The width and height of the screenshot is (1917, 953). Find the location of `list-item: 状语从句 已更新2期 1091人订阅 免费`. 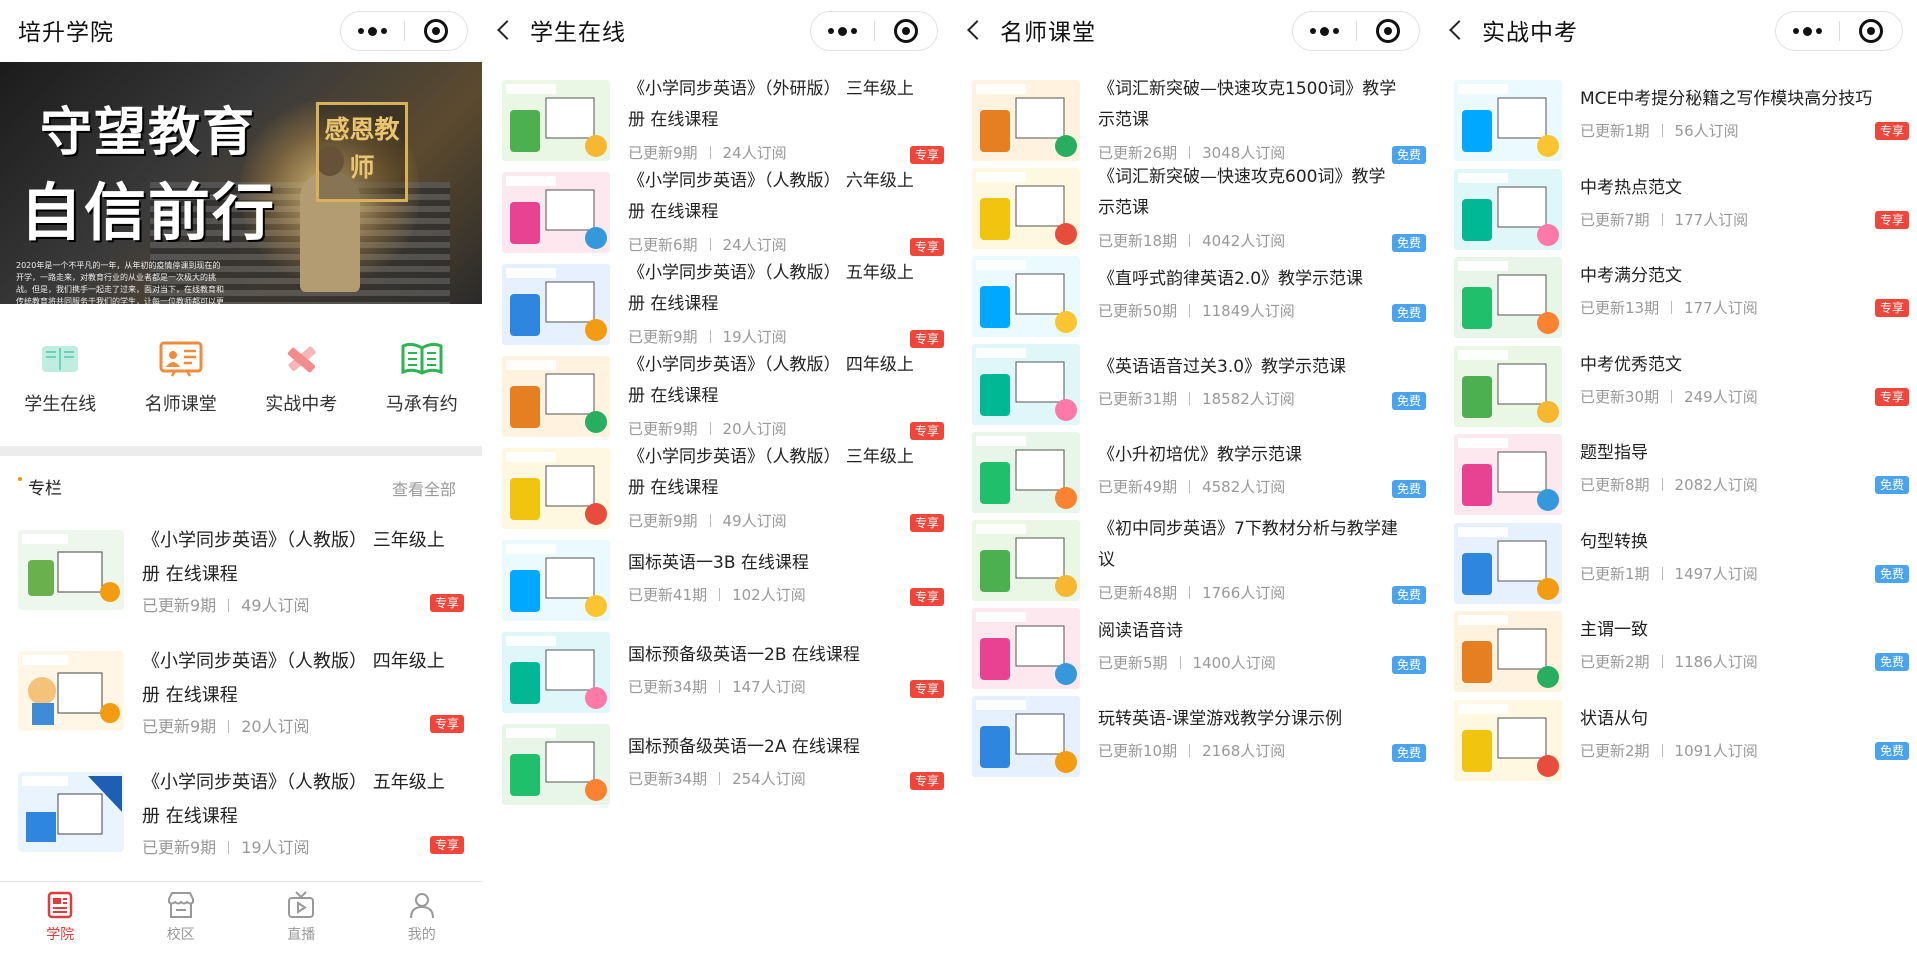

list-item: 状语从句 已更新2期 1091人订阅 免费 is located at coordinates (1675, 733).